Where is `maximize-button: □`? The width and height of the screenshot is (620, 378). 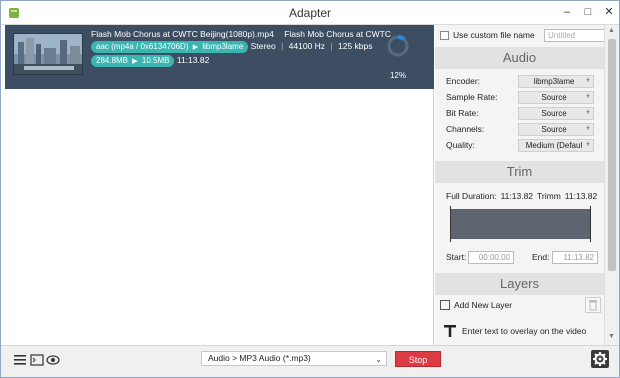
maximize-button: □ is located at coordinates (588, 12).